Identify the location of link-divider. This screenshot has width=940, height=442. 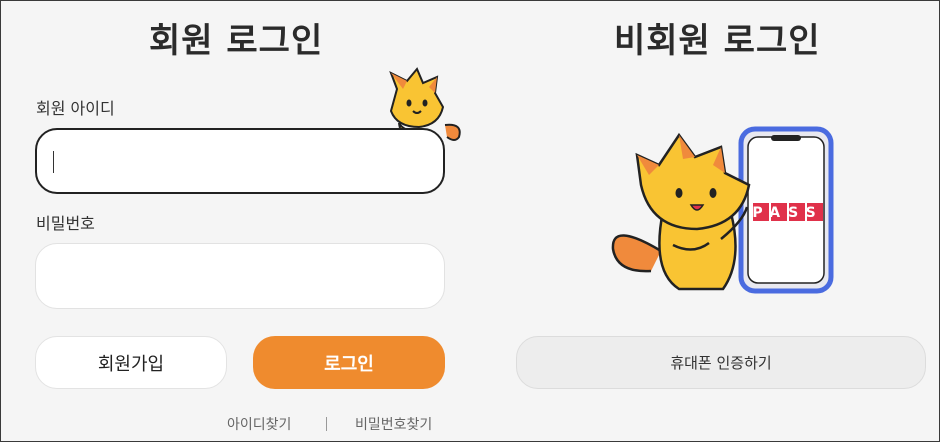
(326, 424).